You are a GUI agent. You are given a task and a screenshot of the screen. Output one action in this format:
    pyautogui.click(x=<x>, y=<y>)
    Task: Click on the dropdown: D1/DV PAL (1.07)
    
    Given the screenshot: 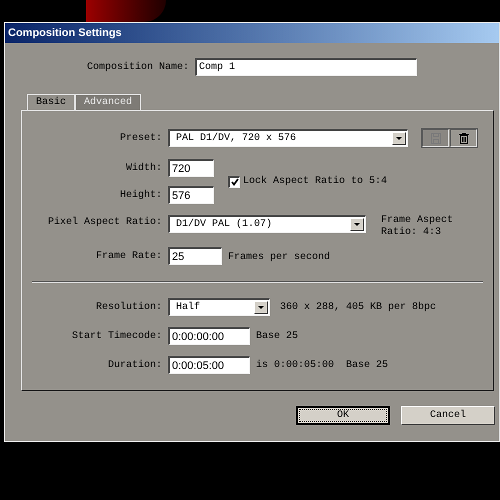 What is the action you would take?
    pyautogui.click(x=267, y=224)
    